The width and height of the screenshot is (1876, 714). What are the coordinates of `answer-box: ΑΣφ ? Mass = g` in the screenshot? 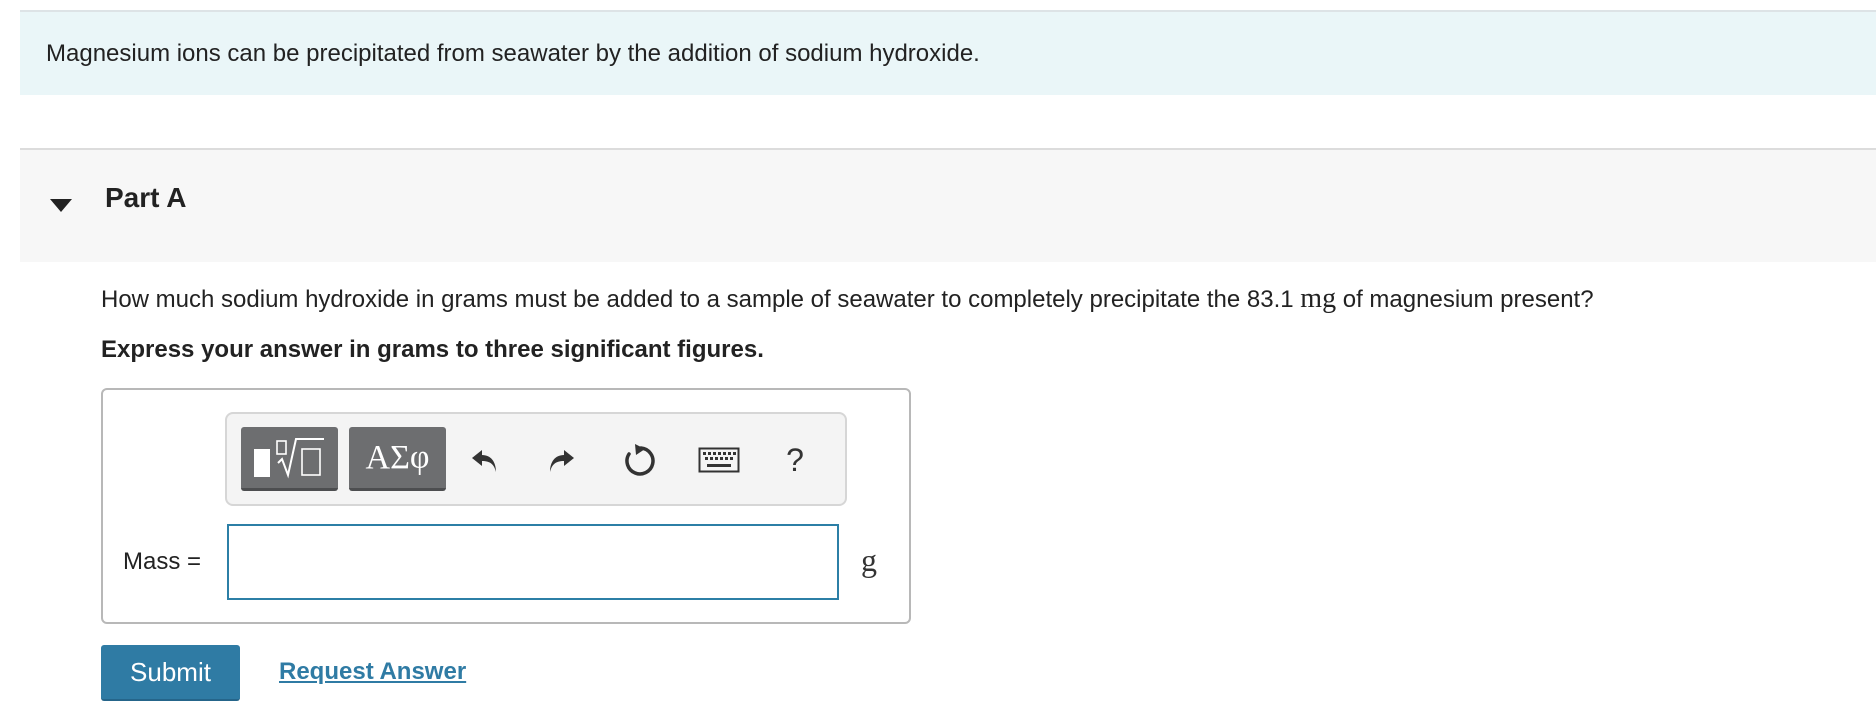 It's located at (506, 506).